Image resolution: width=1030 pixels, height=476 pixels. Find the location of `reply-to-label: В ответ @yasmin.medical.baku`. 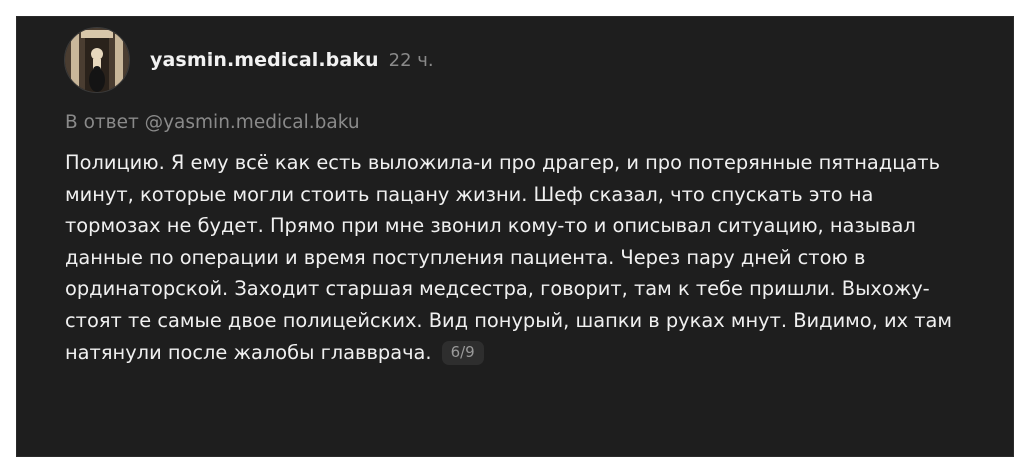

reply-to-label: В ответ @yasmin.medical.baku is located at coordinates (212, 122).